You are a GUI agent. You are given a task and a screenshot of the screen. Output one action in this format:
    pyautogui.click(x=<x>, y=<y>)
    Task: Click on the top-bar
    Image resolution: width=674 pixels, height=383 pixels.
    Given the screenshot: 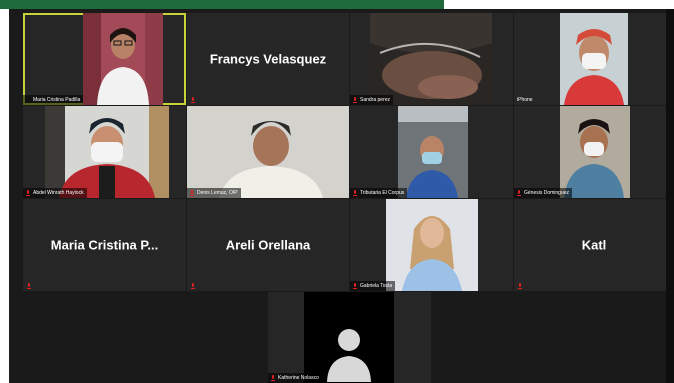 What is the action you would take?
    pyautogui.click(x=337, y=4)
    